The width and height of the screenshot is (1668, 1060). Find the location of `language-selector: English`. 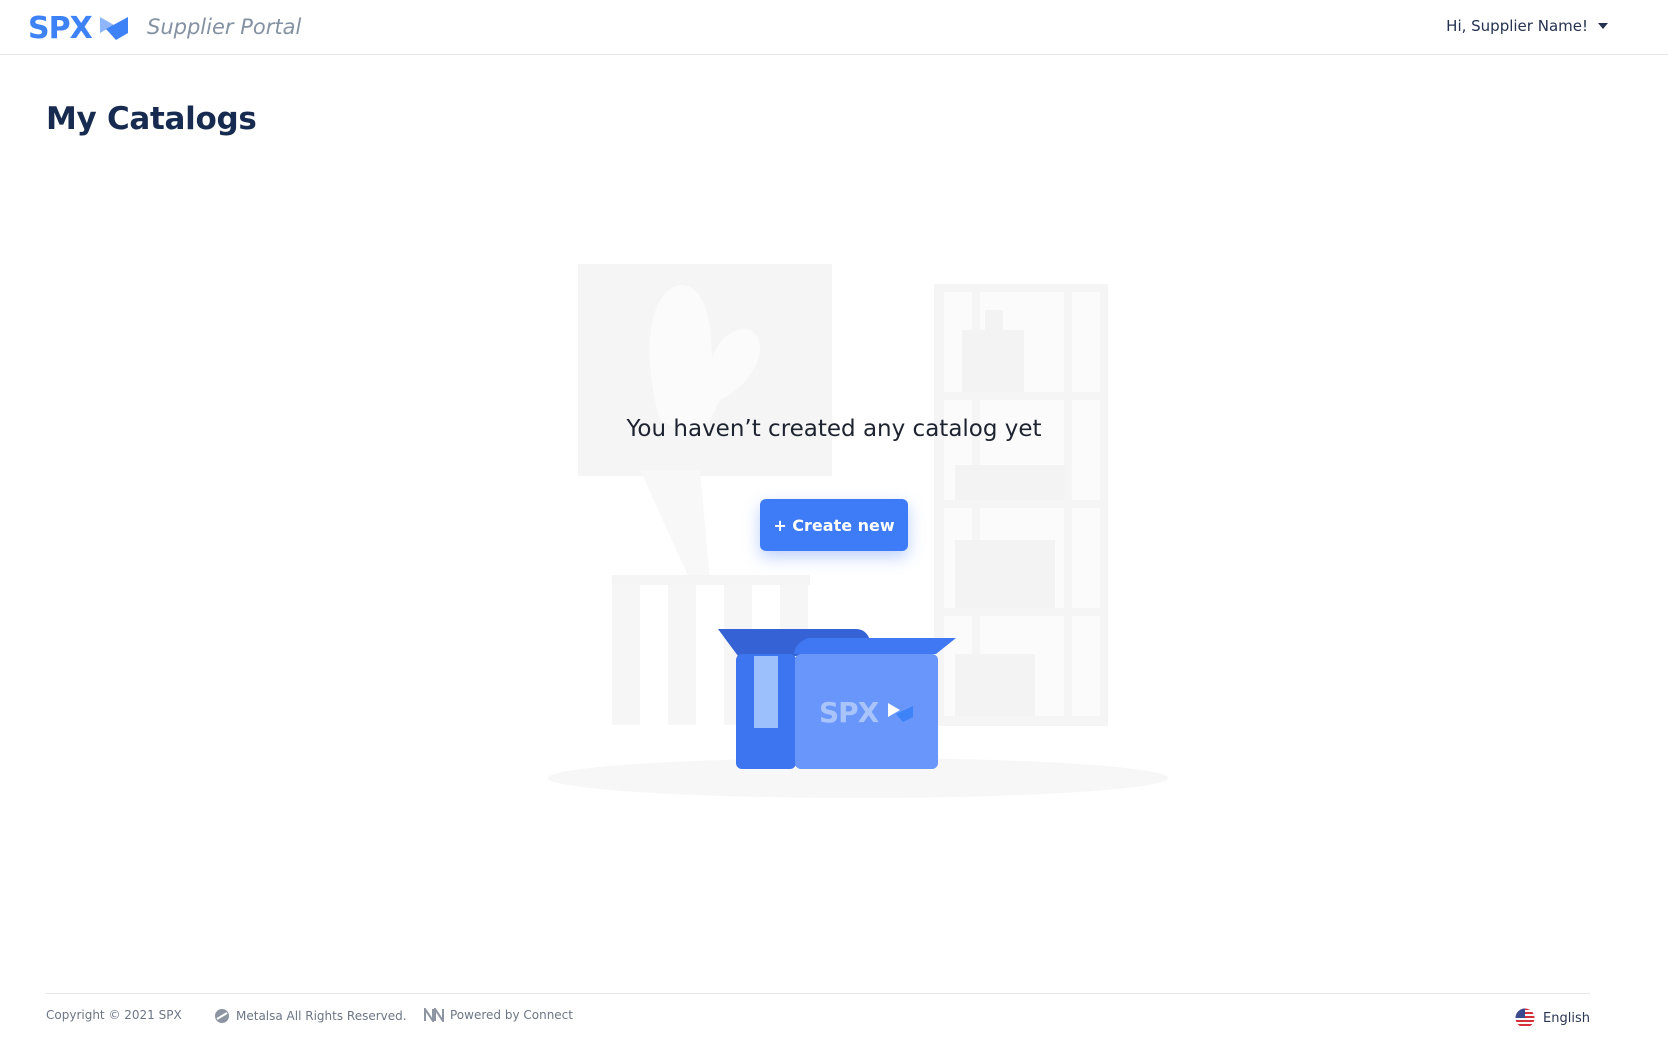

language-selector: English is located at coordinates (1552, 1018).